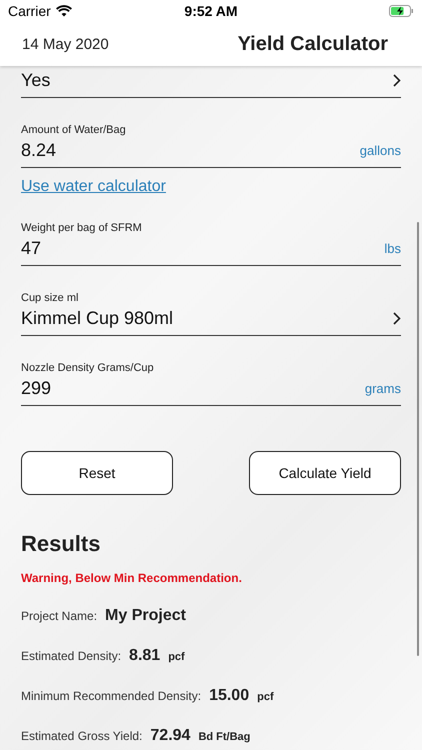 This screenshot has height=750, width=422. What do you see at coordinates (313, 44) in the screenshot?
I see `screen-title: Yield Calculator` at bounding box center [313, 44].